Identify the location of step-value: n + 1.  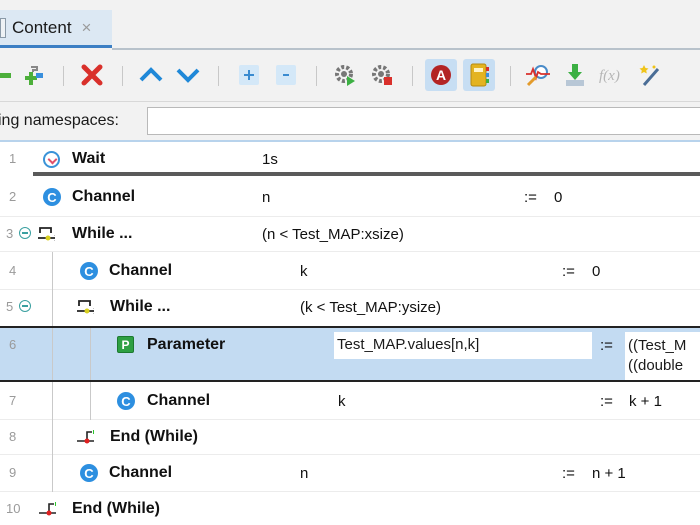
(609, 473).